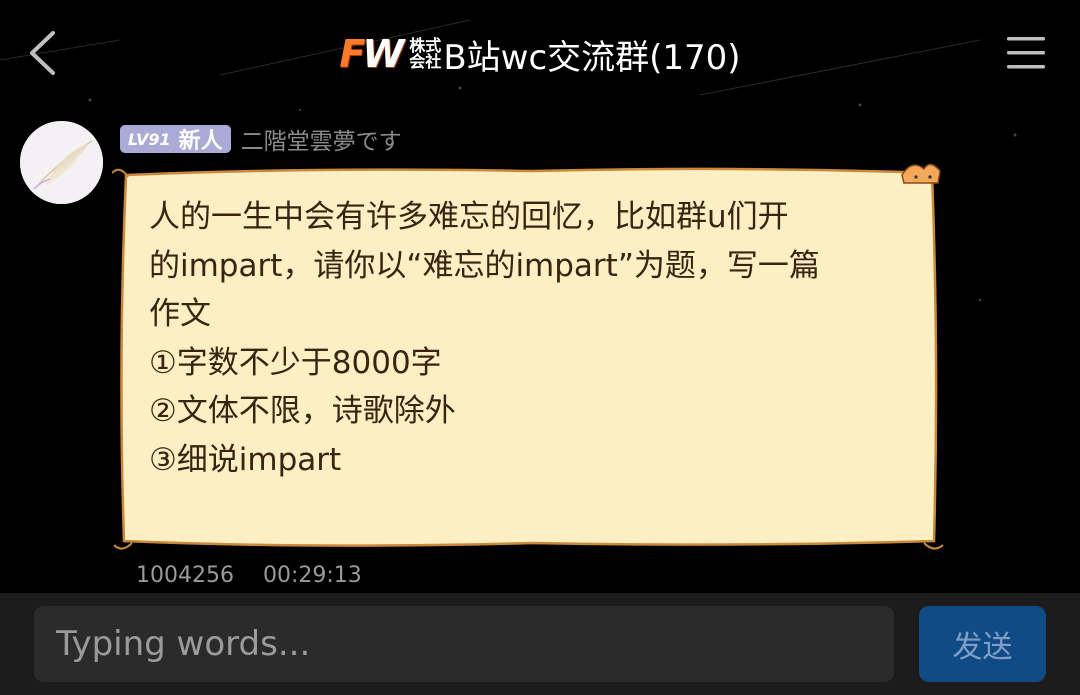 The image size is (1080, 695). I want to click on feather-avatar-icon, so click(61, 162).